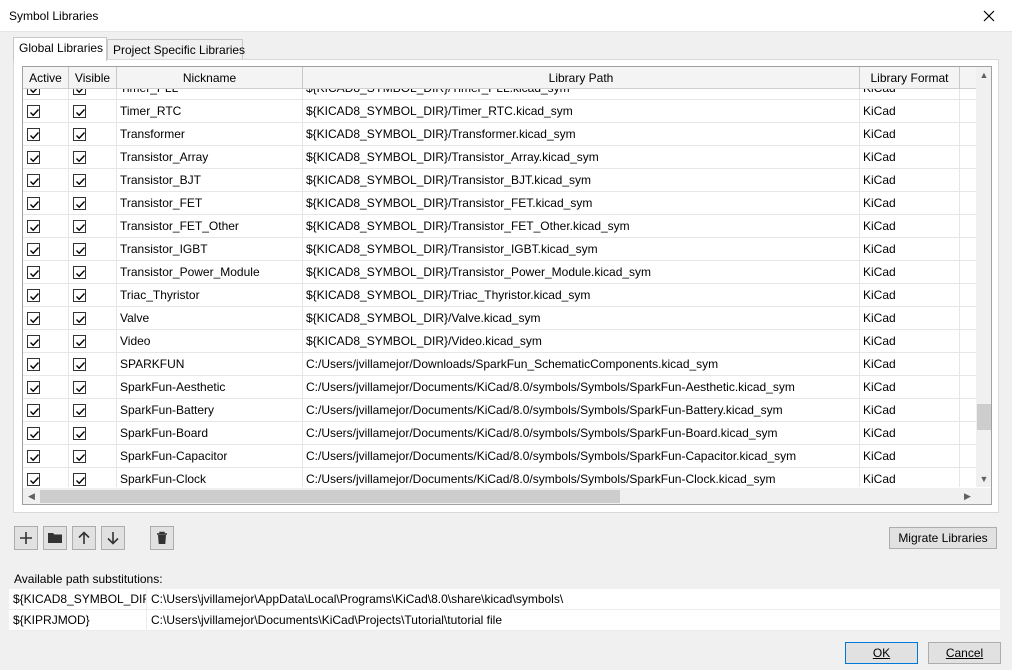 The height and width of the screenshot is (670, 1012). I want to click on nickname-cell: Transformer, so click(210, 134).